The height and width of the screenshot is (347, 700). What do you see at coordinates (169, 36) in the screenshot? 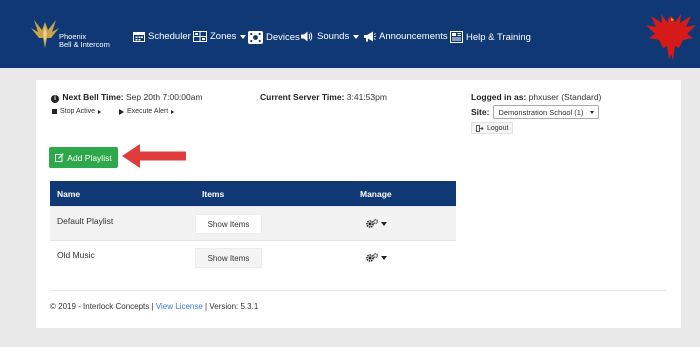
I see `nav-scheduler-label: Scheduler` at bounding box center [169, 36].